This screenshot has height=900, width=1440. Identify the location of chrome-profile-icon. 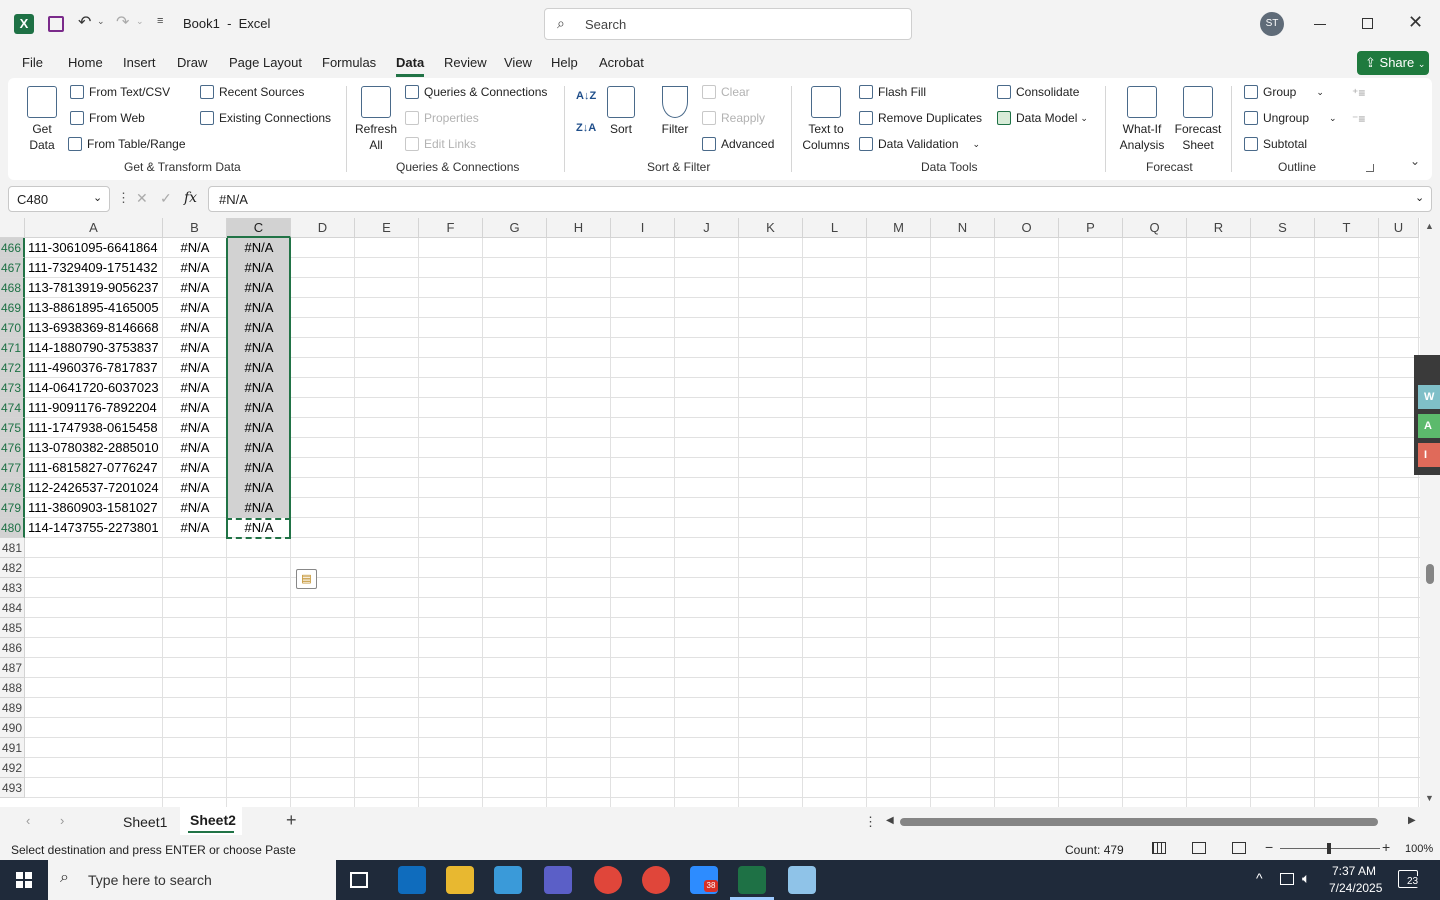
(656, 880).